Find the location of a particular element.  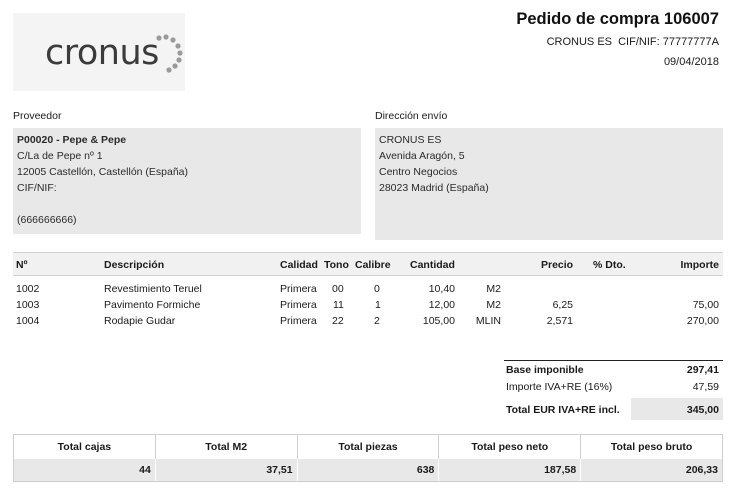

vendor-street: C/La de Pepe nº 1 is located at coordinates (60, 156).